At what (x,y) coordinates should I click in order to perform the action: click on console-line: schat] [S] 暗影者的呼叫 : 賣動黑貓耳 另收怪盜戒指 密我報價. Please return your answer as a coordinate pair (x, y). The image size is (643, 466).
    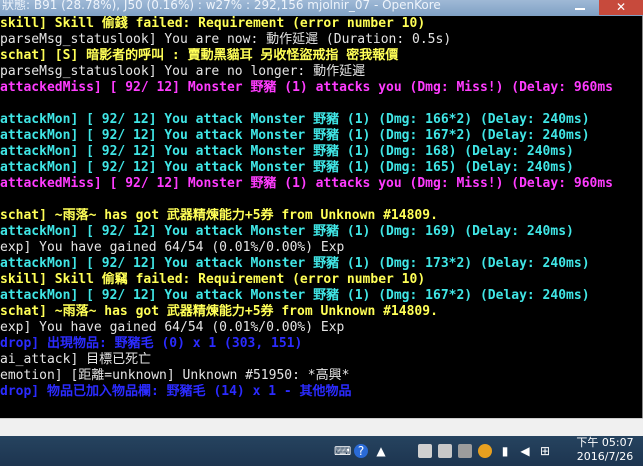
    Looking at the image, I should click on (199, 55).